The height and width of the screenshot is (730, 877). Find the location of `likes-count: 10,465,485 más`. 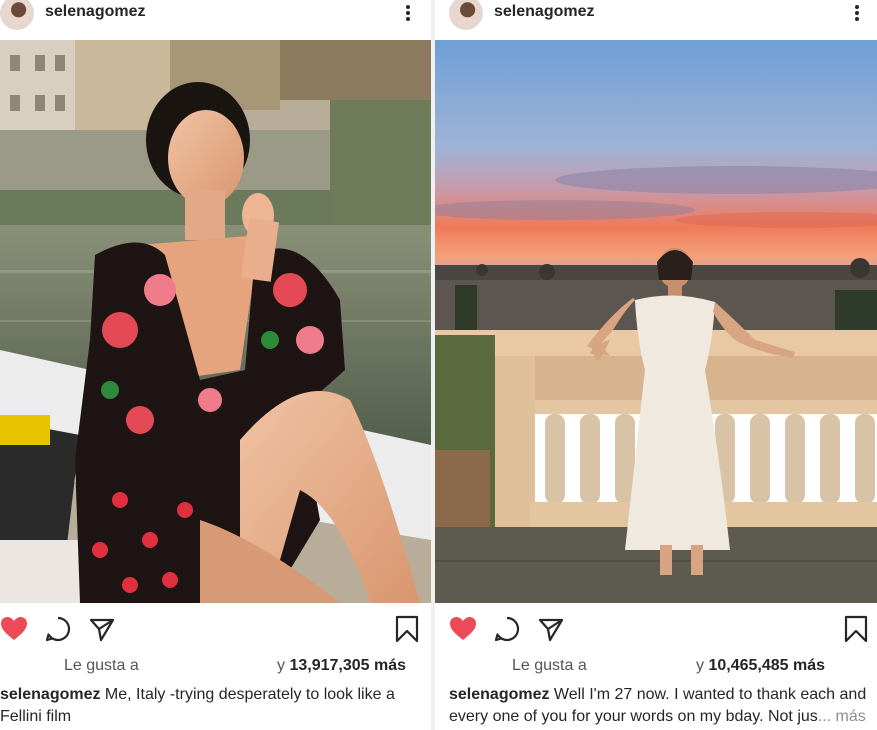

likes-count: 10,465,485 más is located at coordinates (766, 665).